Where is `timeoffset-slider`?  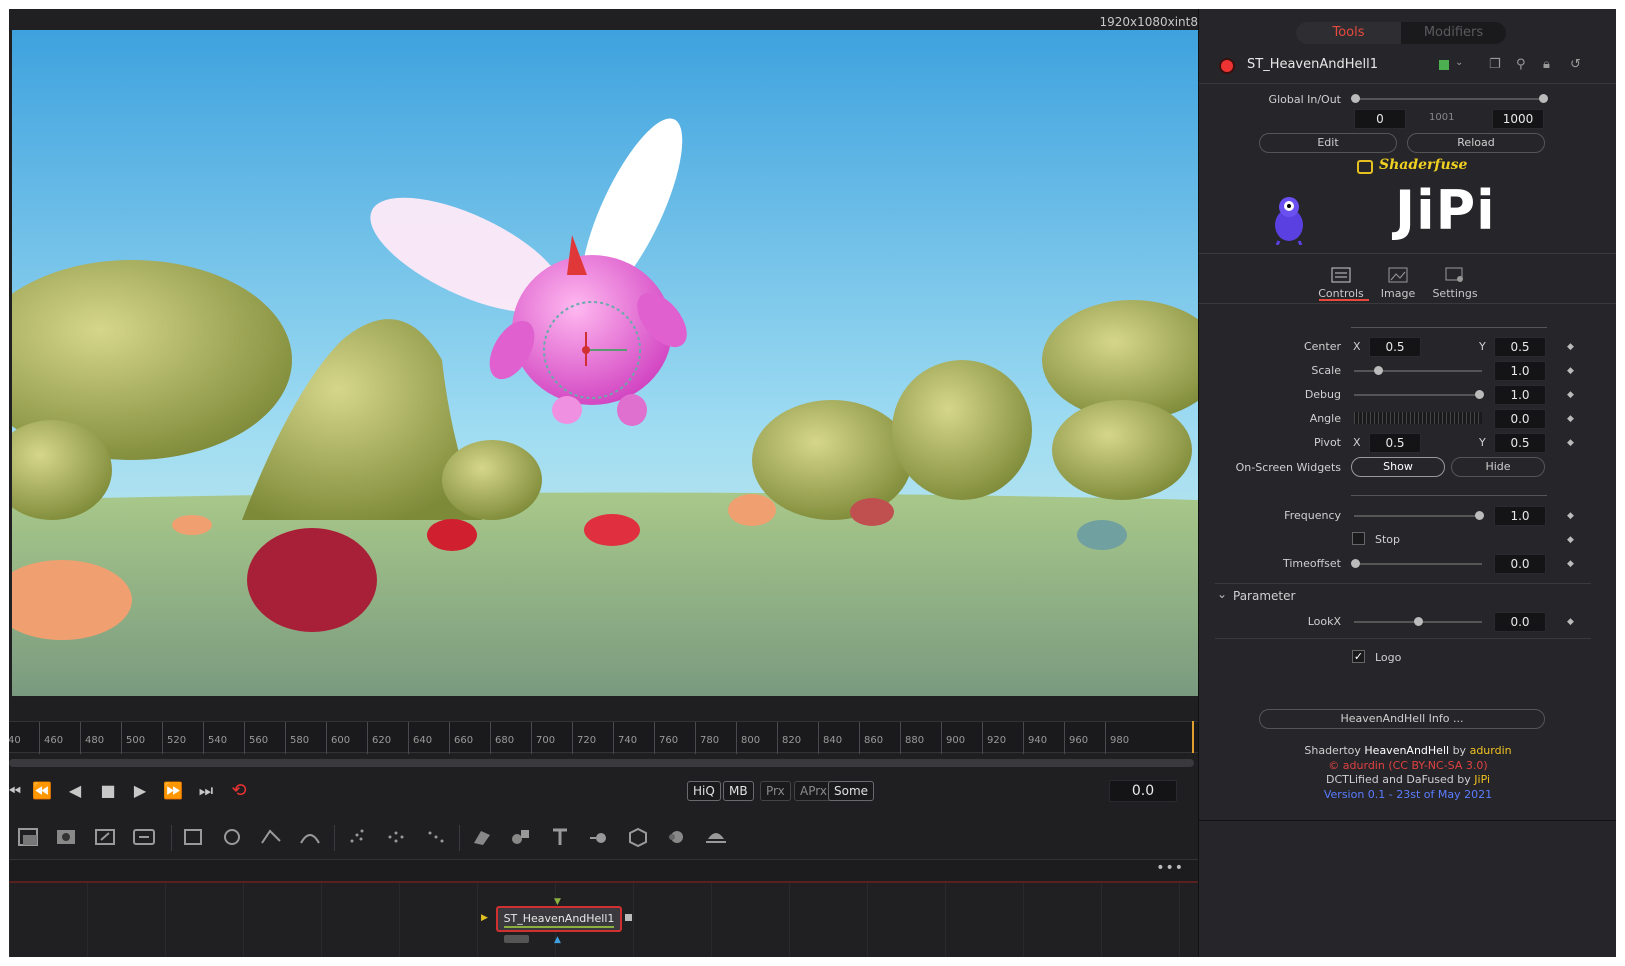 timeoffset-slider is located at coordinates (1418, 564).